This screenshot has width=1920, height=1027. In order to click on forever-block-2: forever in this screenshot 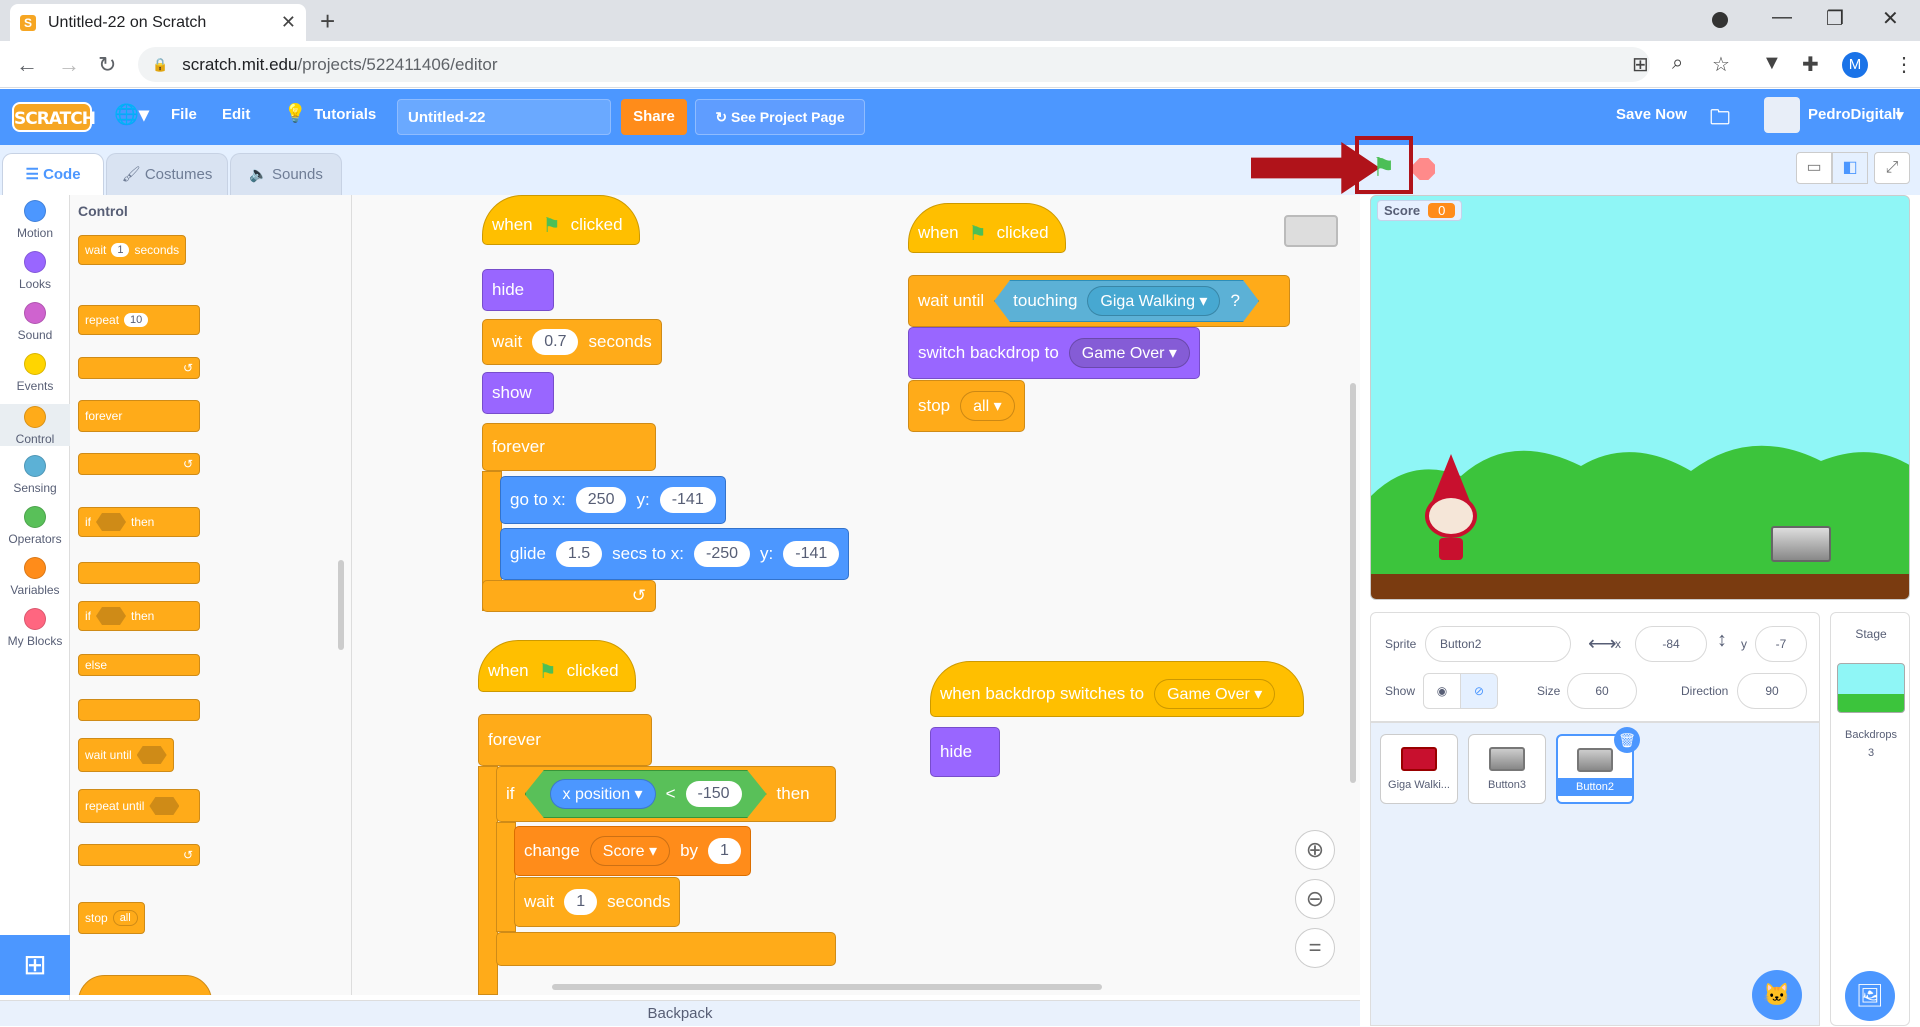, I will do `click(565, 740)`.